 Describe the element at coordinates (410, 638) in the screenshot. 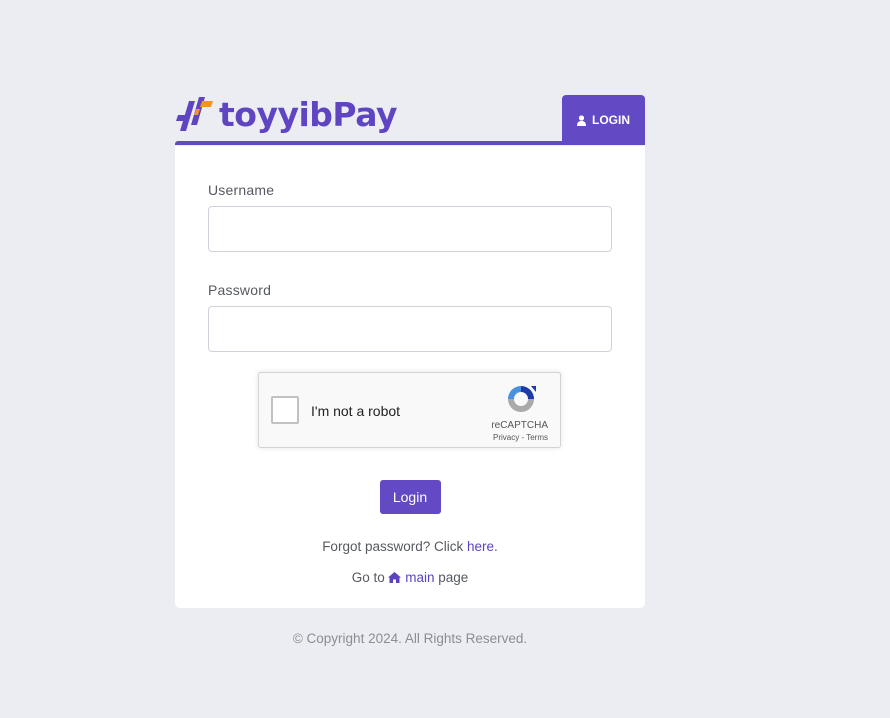

I see `copyright-text: © Copyright 2024. All Rights Reserved.` at that location.